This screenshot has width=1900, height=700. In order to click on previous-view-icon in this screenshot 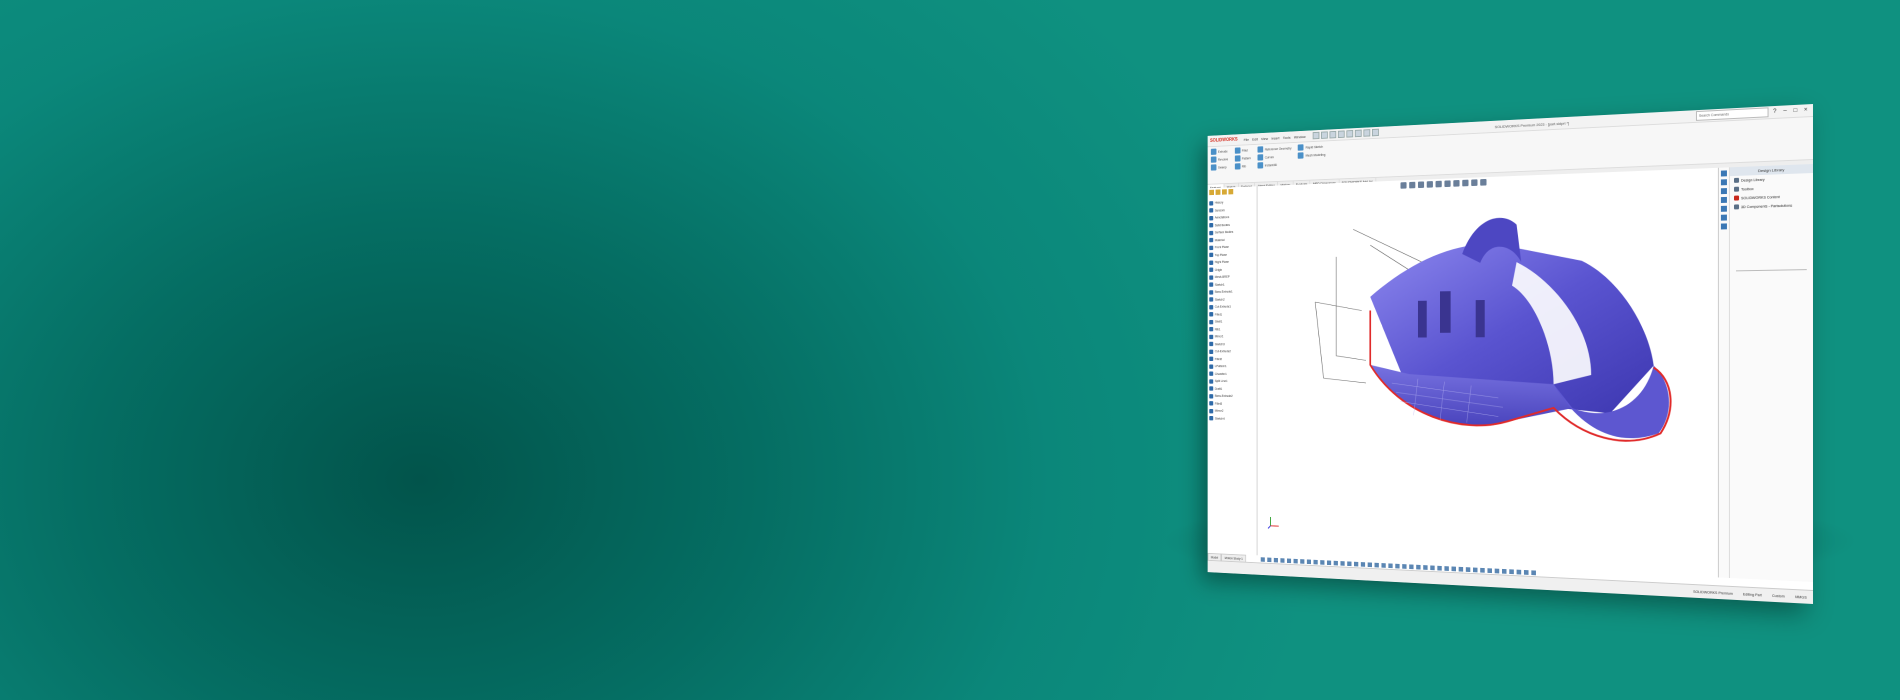, I will do `click(1421, 184)`.